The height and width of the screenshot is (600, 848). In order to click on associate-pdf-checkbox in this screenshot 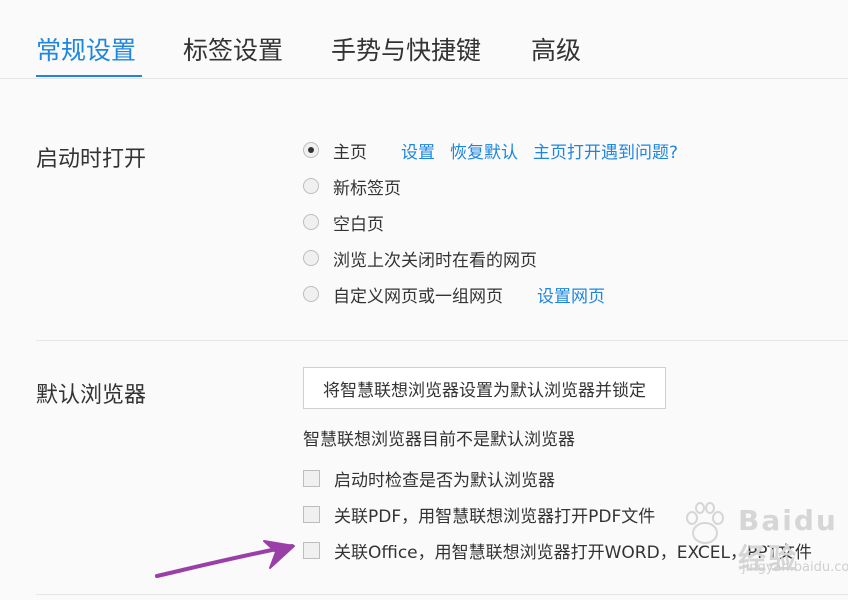, I will do `click(311, 514)`.